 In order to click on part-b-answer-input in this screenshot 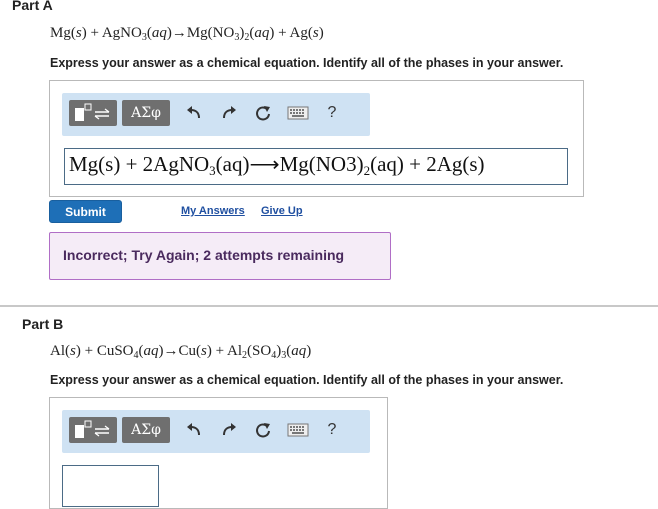, I will do `click(110, 486)`.